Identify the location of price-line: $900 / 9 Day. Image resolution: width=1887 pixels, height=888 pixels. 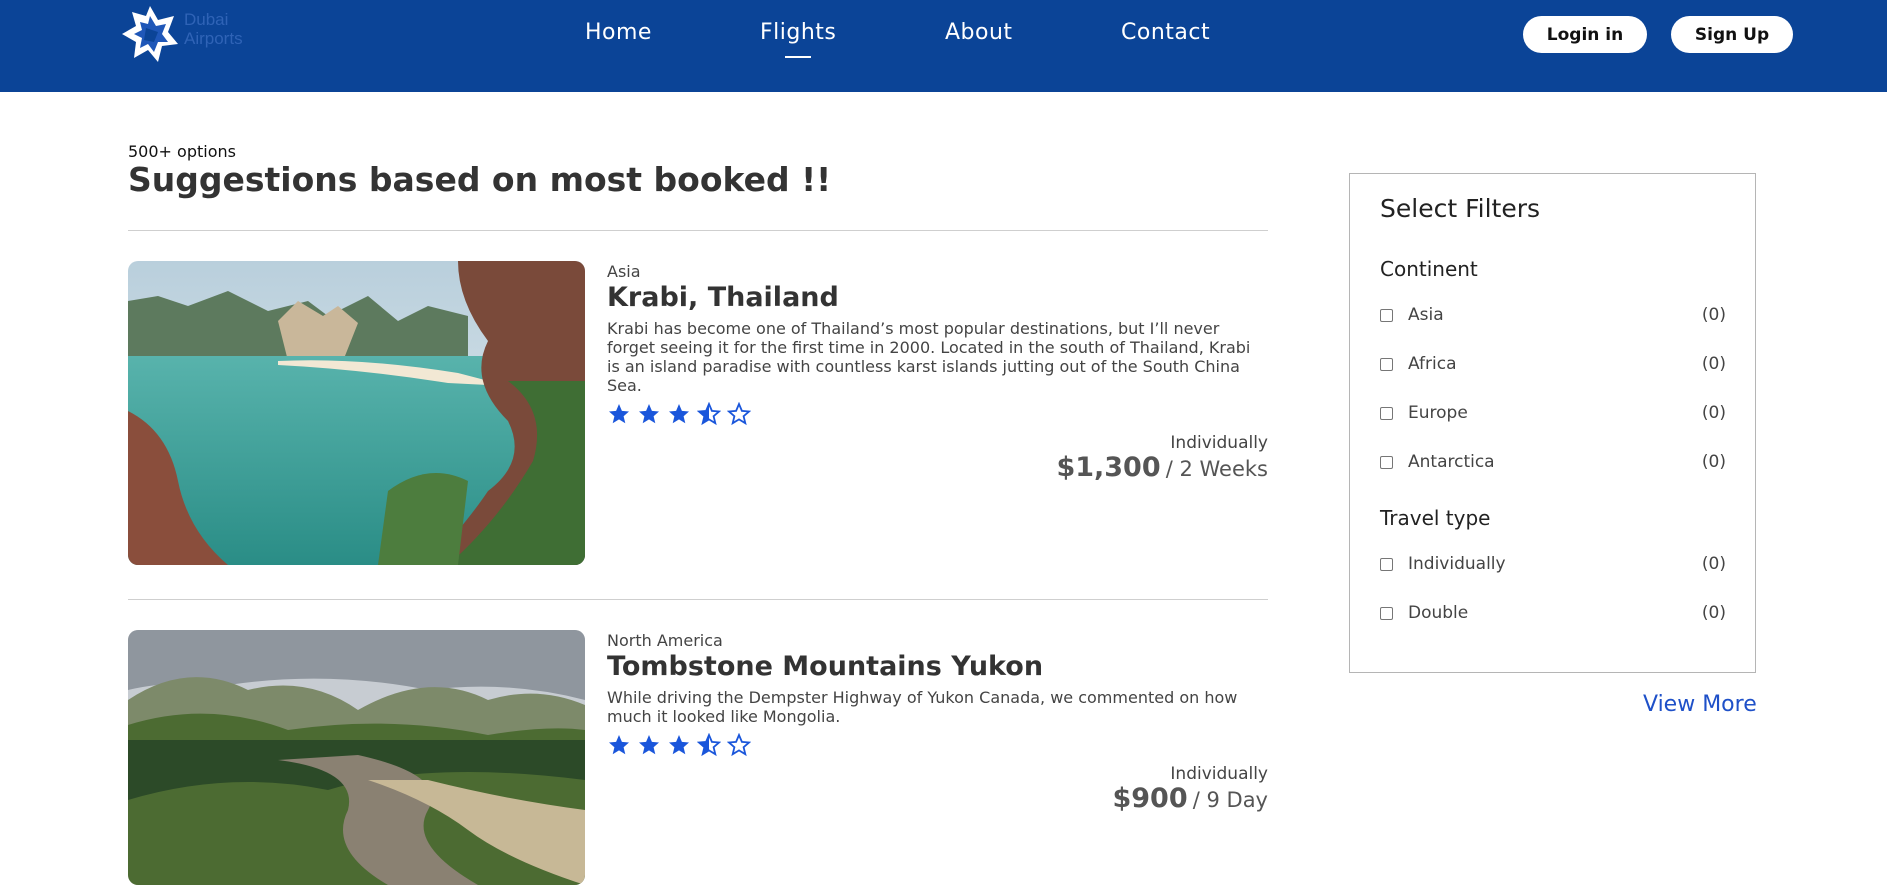
(1190, 798).